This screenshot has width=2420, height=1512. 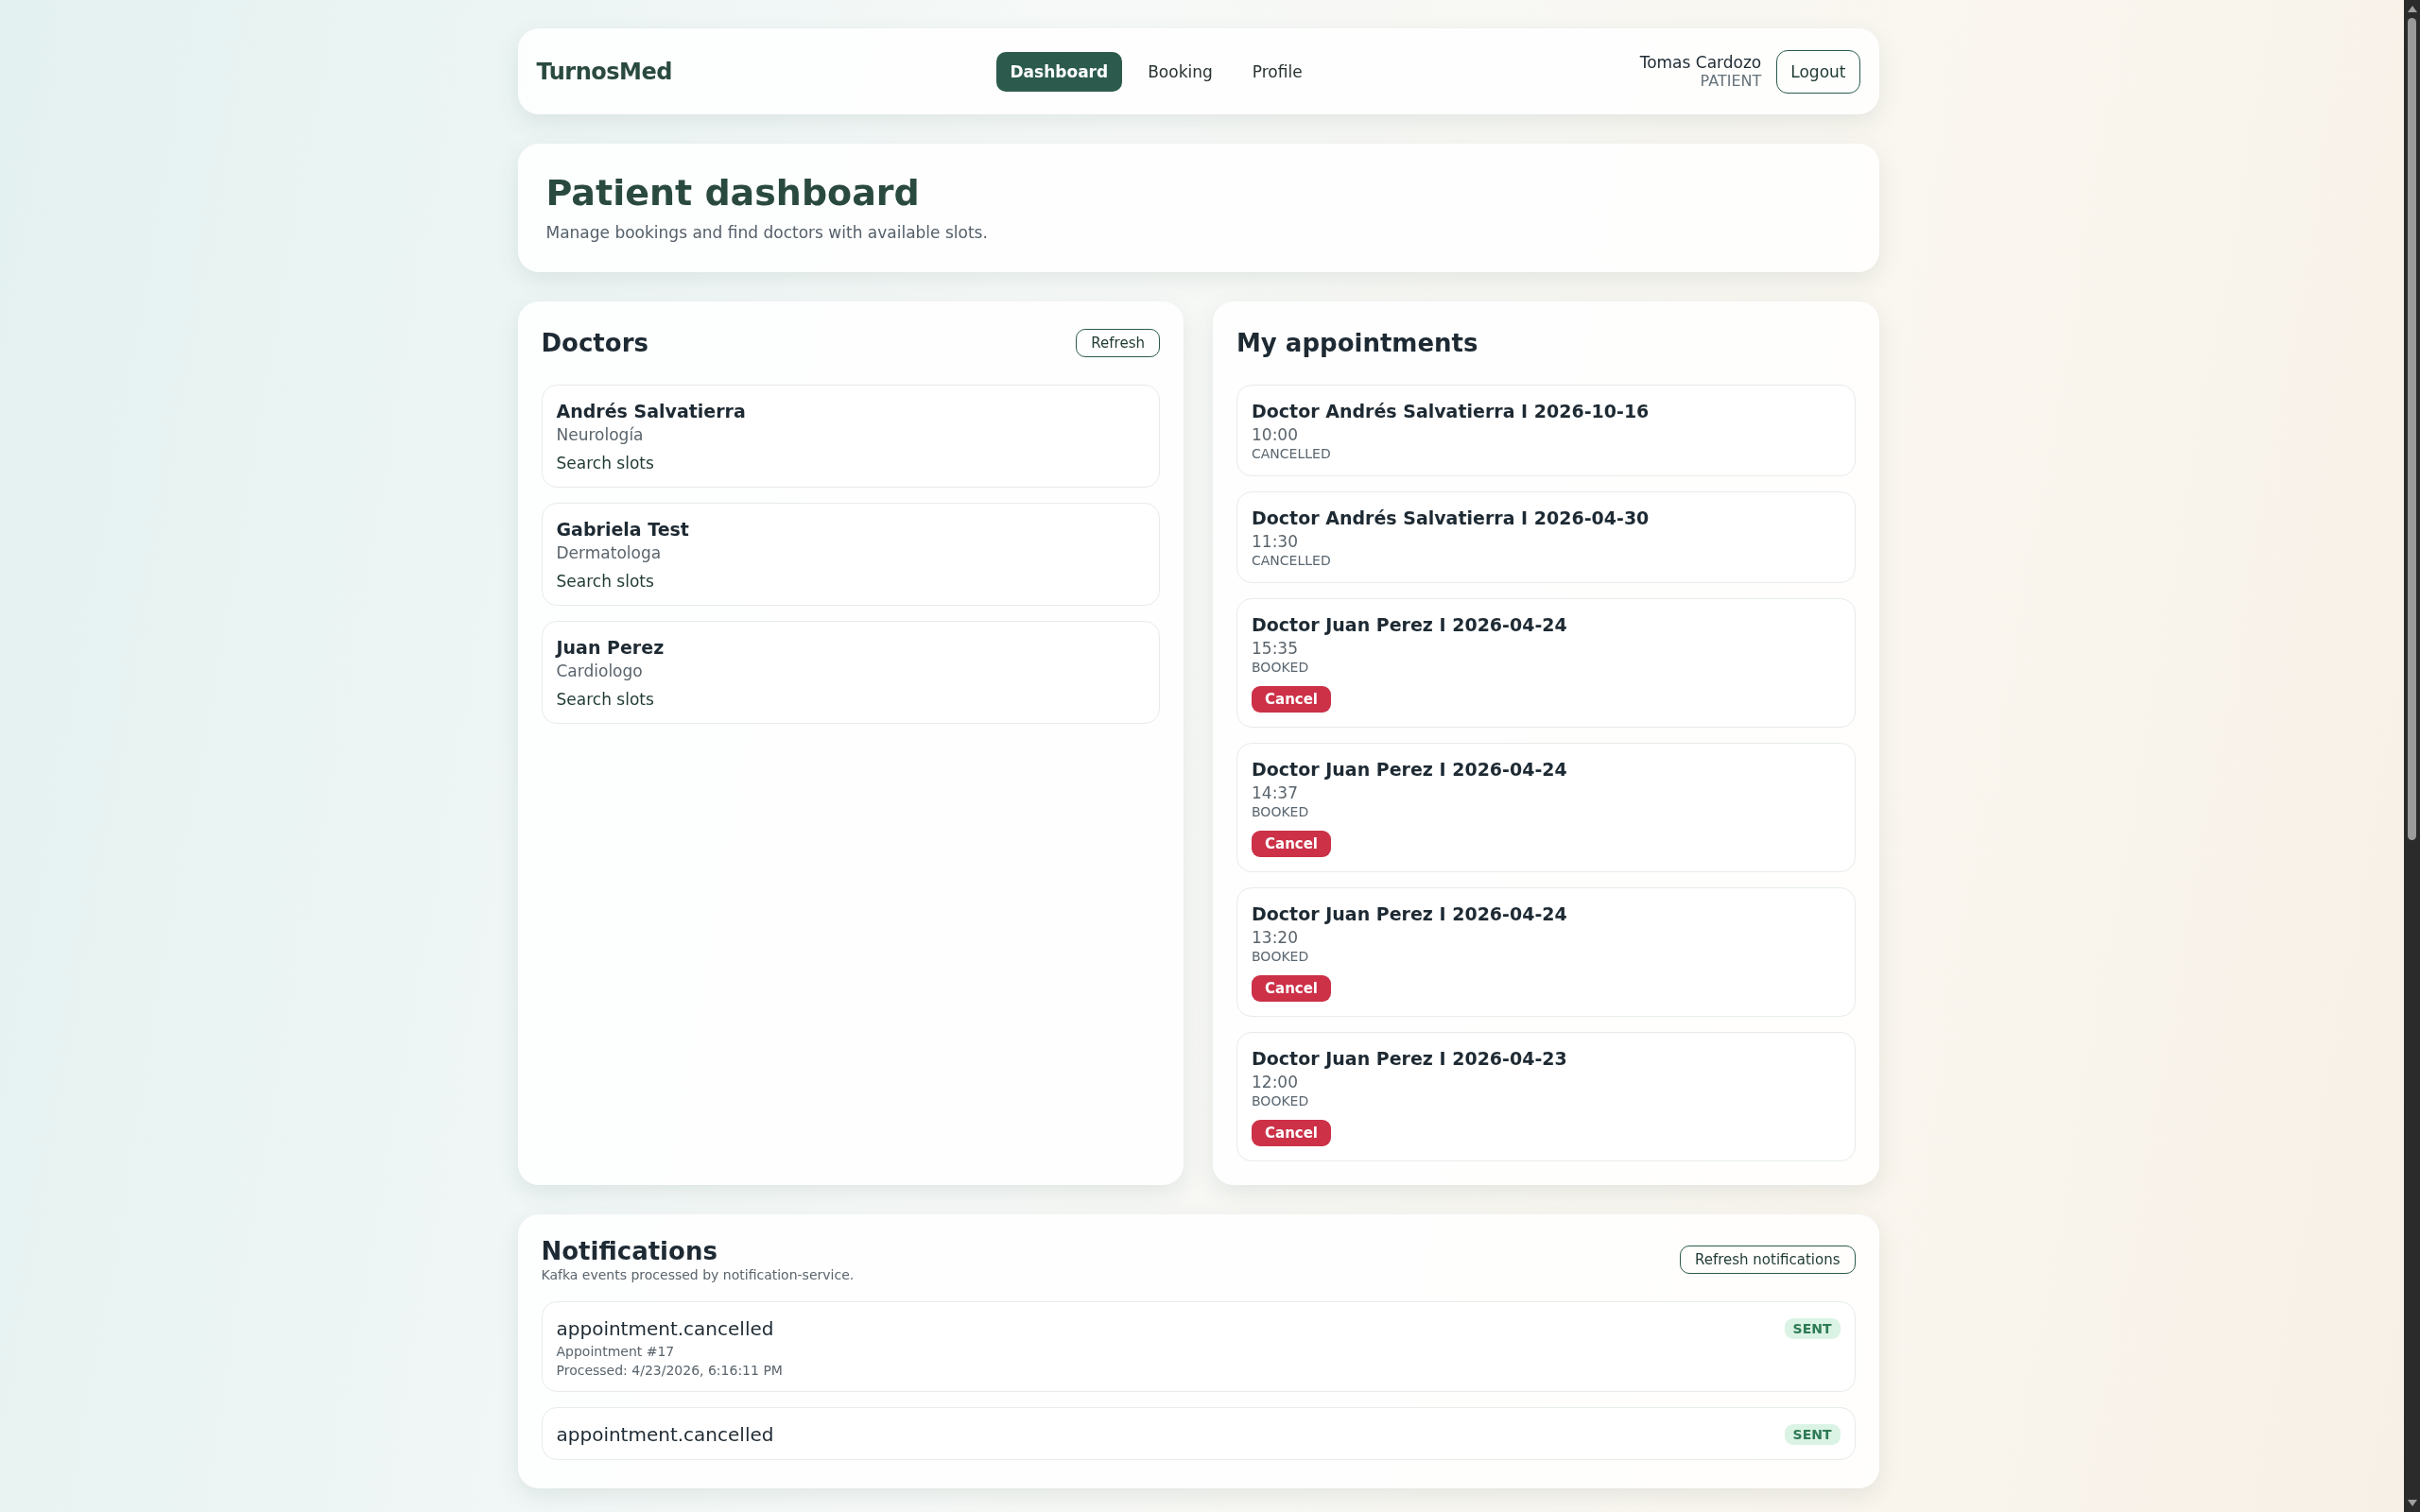 What do you see at coordinates (1818, 71) in the screenshot?
I see `logout-button: Logout` at bounding box center [1818, 71].